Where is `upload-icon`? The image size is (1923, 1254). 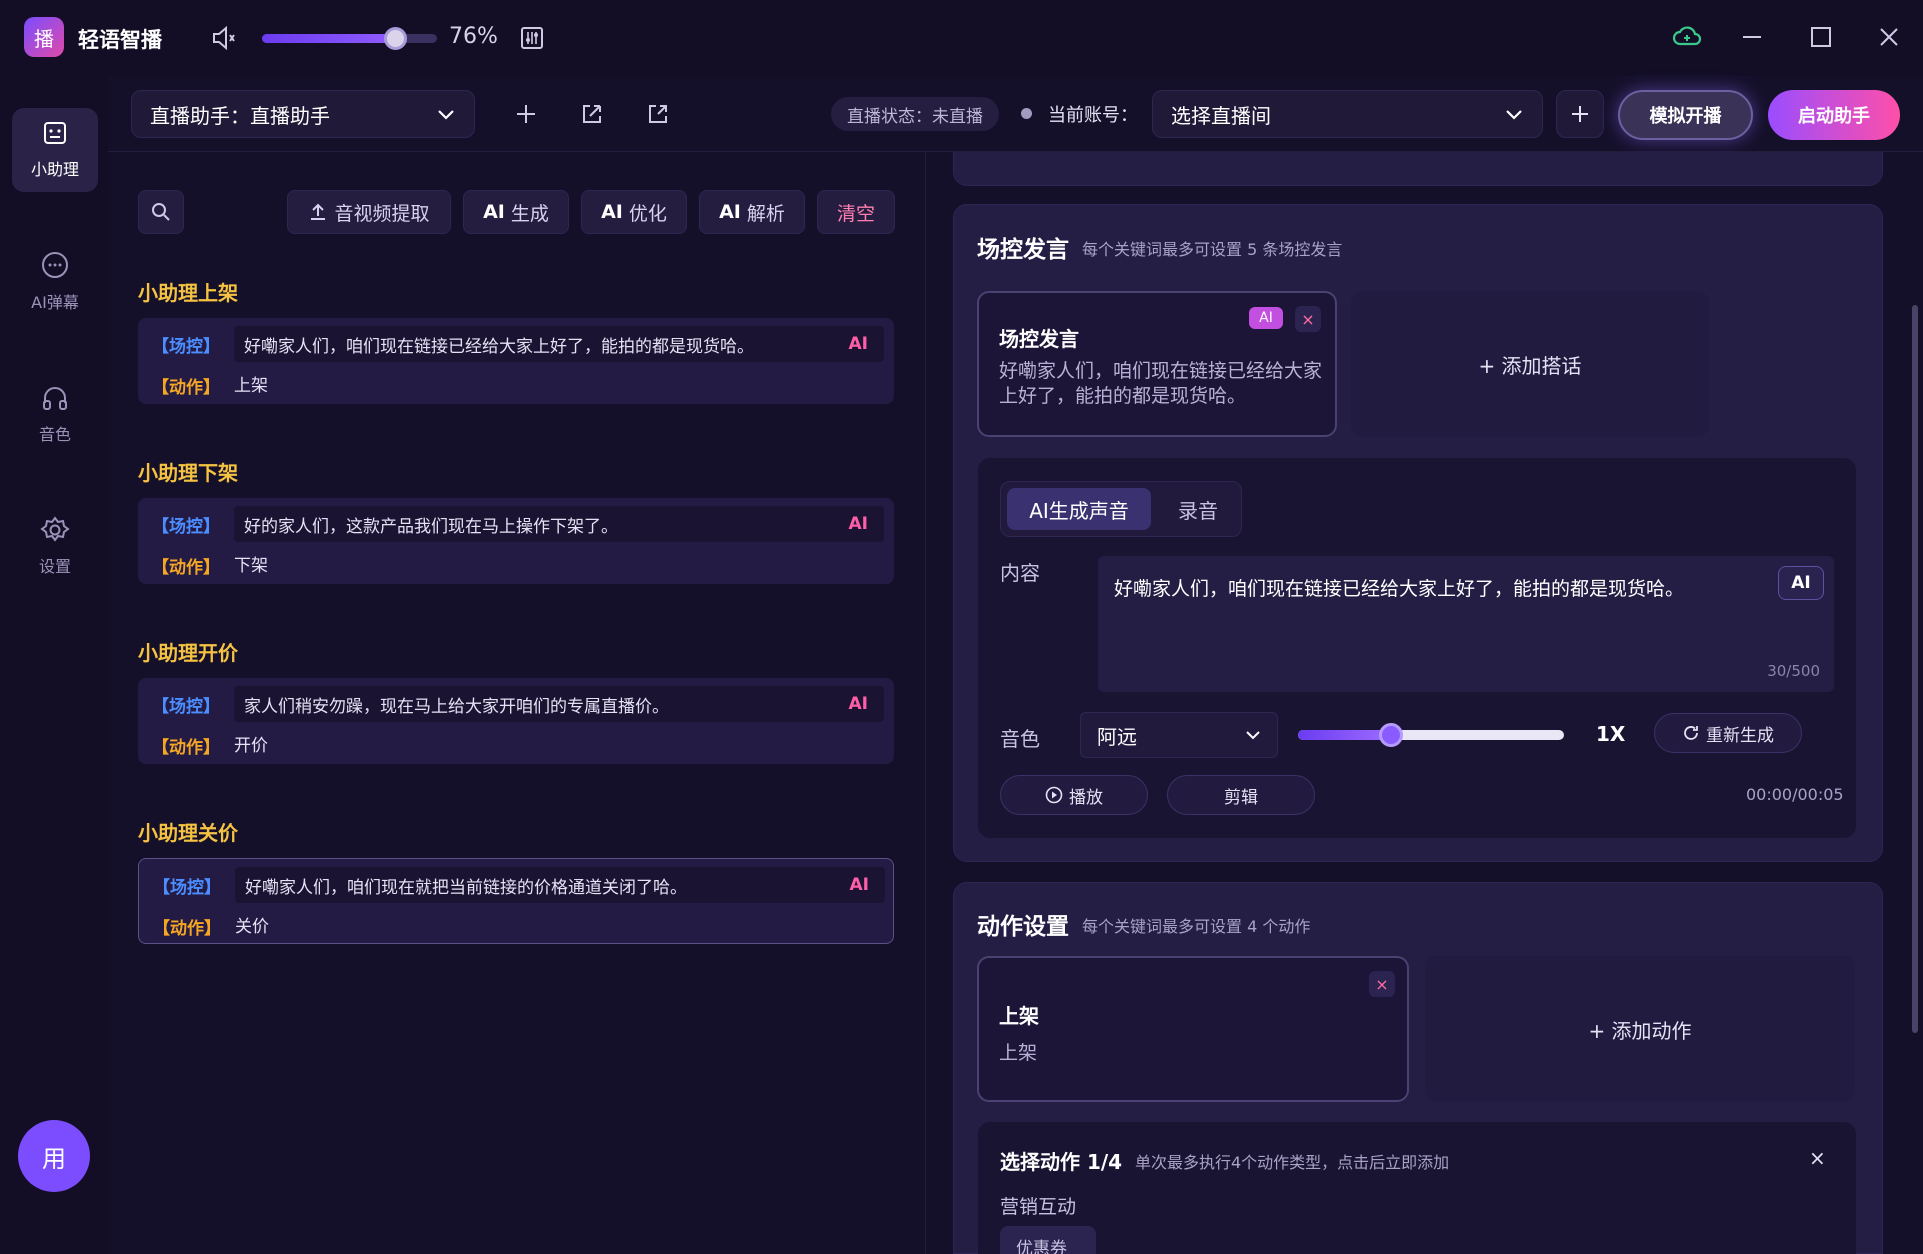 upload-icon is located at coordinates (318, 211).